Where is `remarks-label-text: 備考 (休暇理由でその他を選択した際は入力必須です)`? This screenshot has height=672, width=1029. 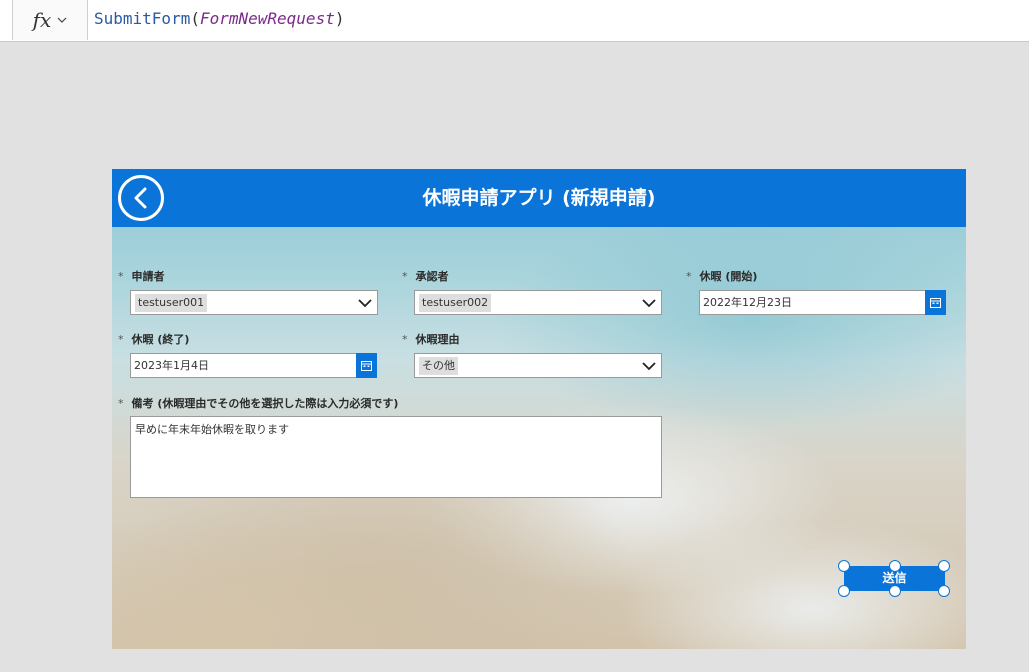 remarks-label-text: 備考 (休暇理由でその他を選択した際は入力必須です) is located at coordinates (265, 403).